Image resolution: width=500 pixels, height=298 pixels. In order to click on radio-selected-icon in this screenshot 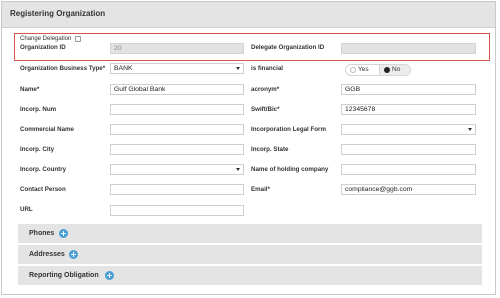, I will do `click(387, 70)`.